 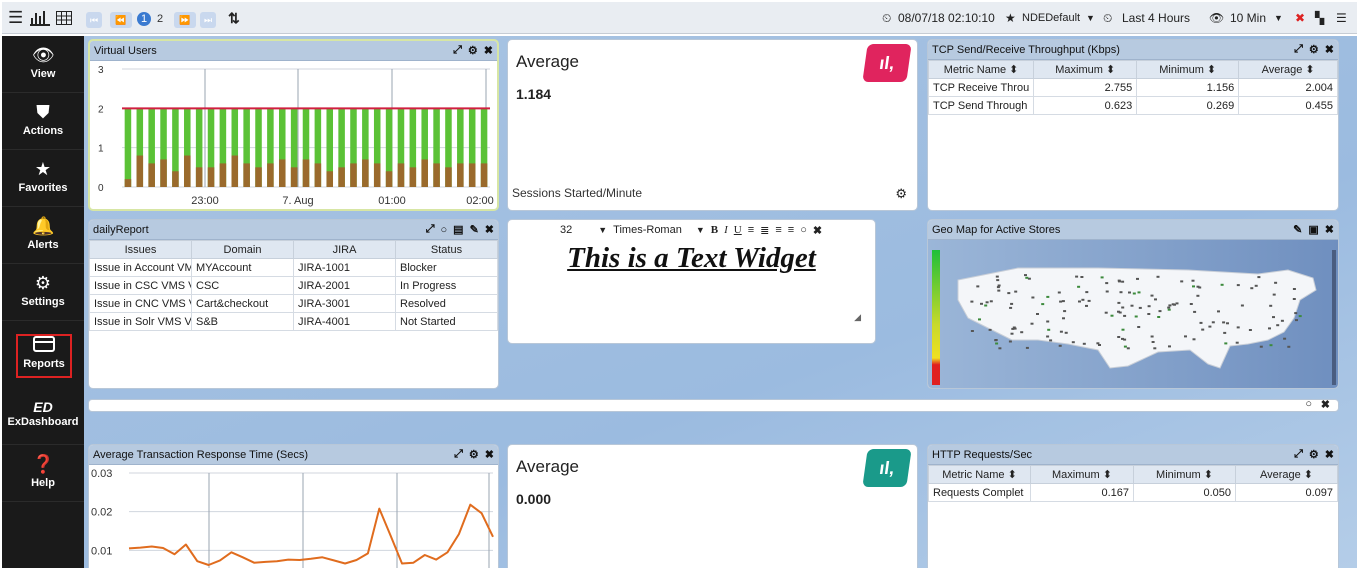 What do you see at coordinates (43, 292) in the screenshot?
I see `sidebar-item-settings: ⚙ Settings` at bounding box center [43, 292].